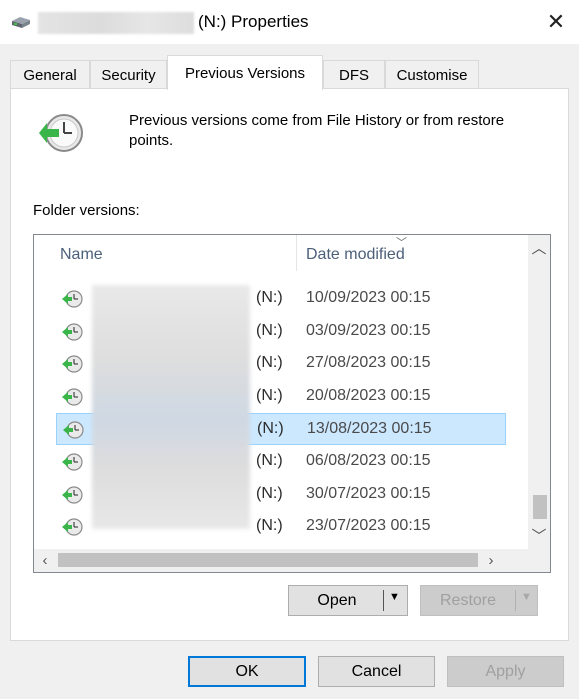 This screenshot has height=699, width=579. Describe the element at coordinates (81, 255) in the screenshot. I see `column-header-name: Name` at that location.